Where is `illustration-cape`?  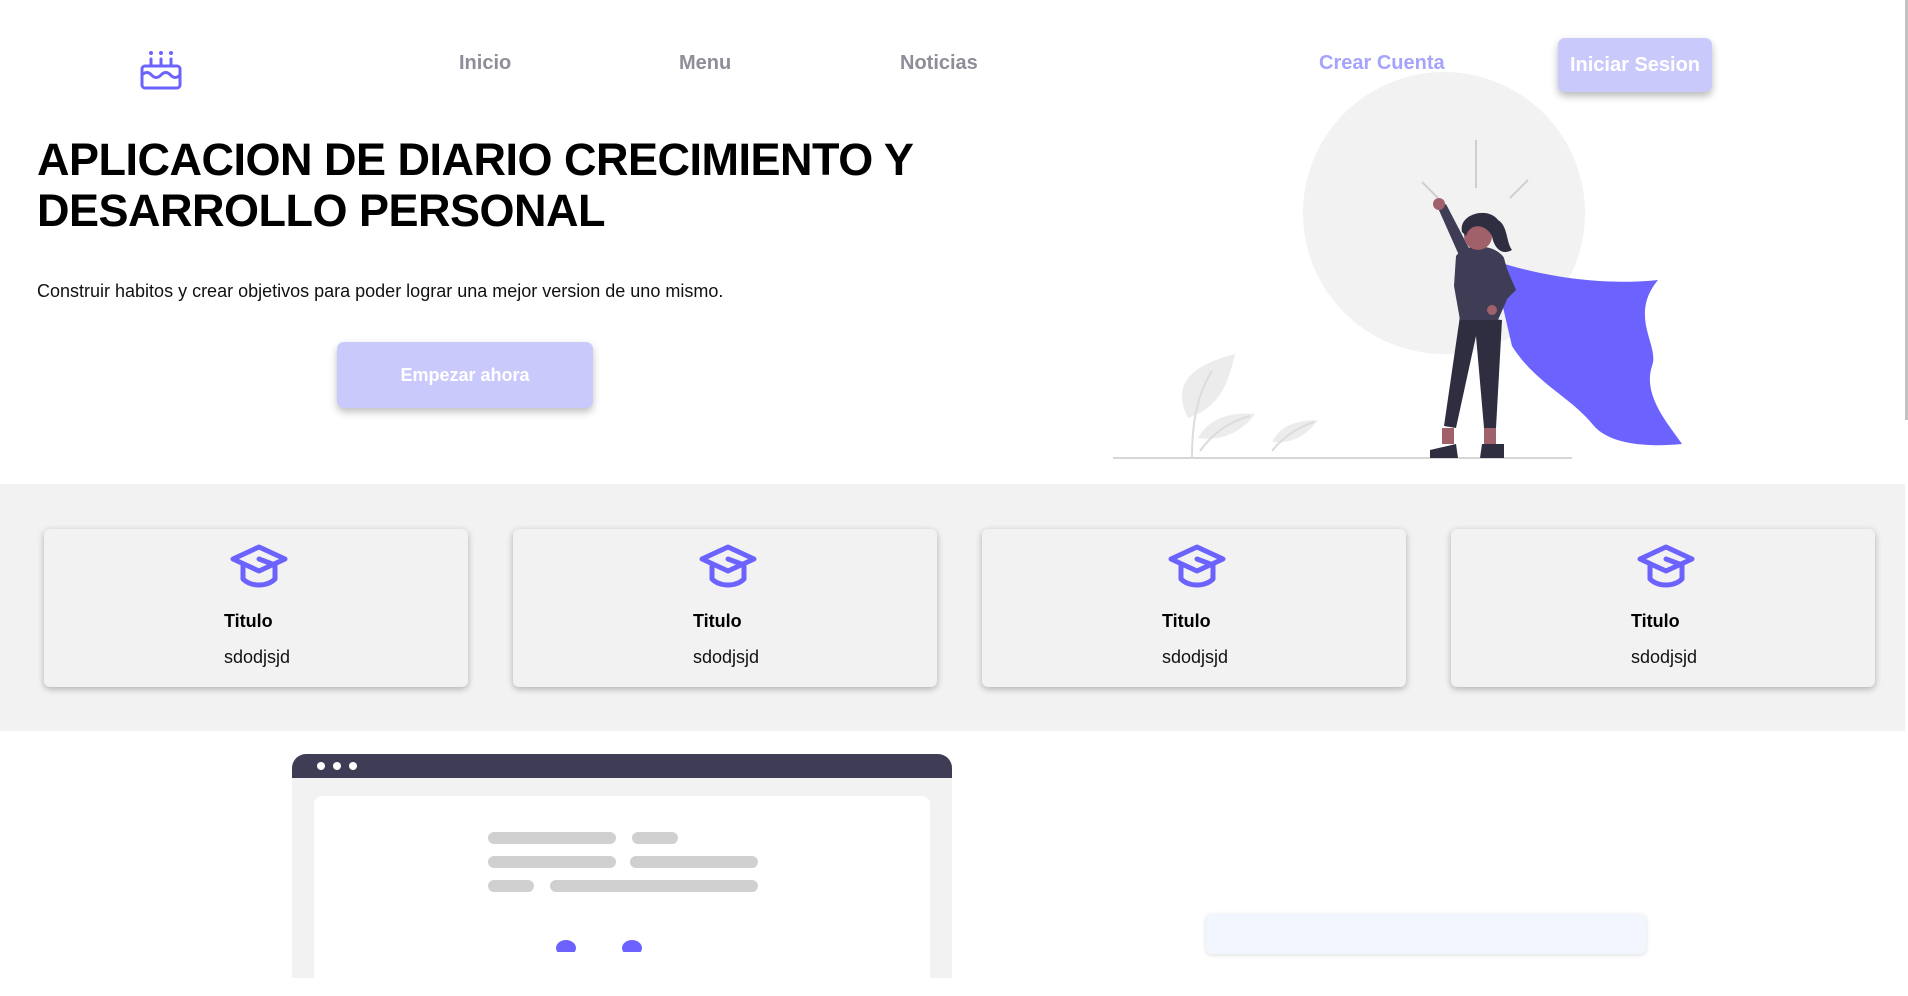 illustration-cape is located at coordinates (1587, 353).